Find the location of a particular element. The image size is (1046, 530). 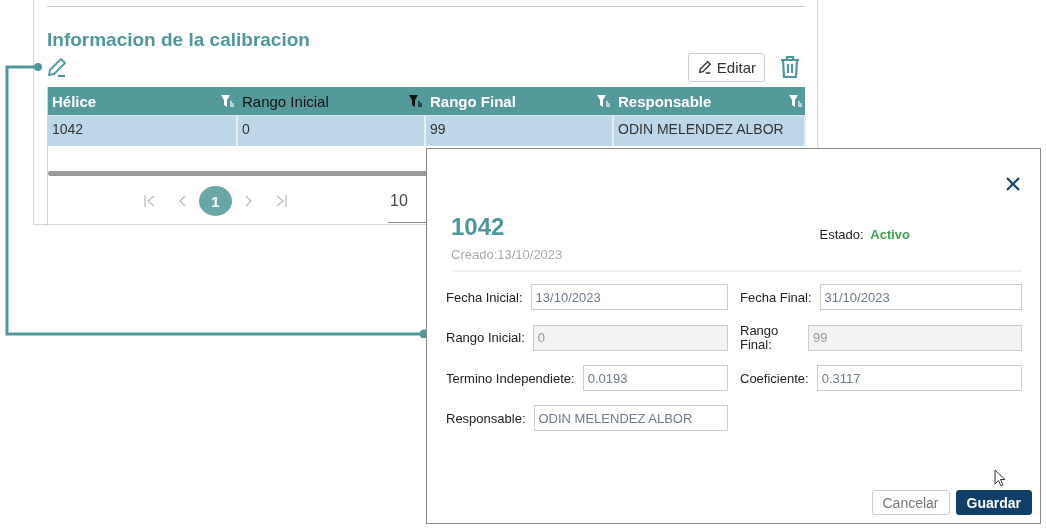

last-page-icon is located at coordinates (281, 201).